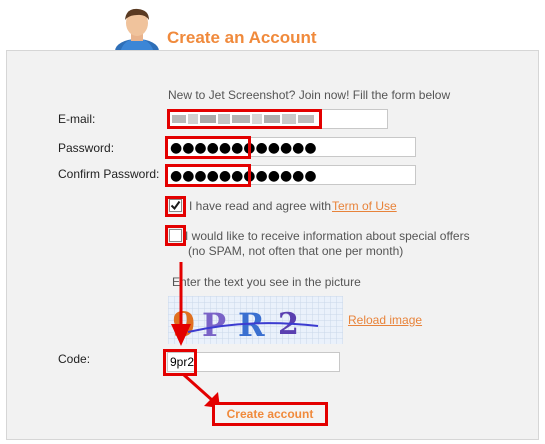 Image resolution: width=545 pixels, height=444 pixels. What do you see at coordinates (251, 325) in the screenshot?
I see `svg-text: R` at bounding box center [251, 325].